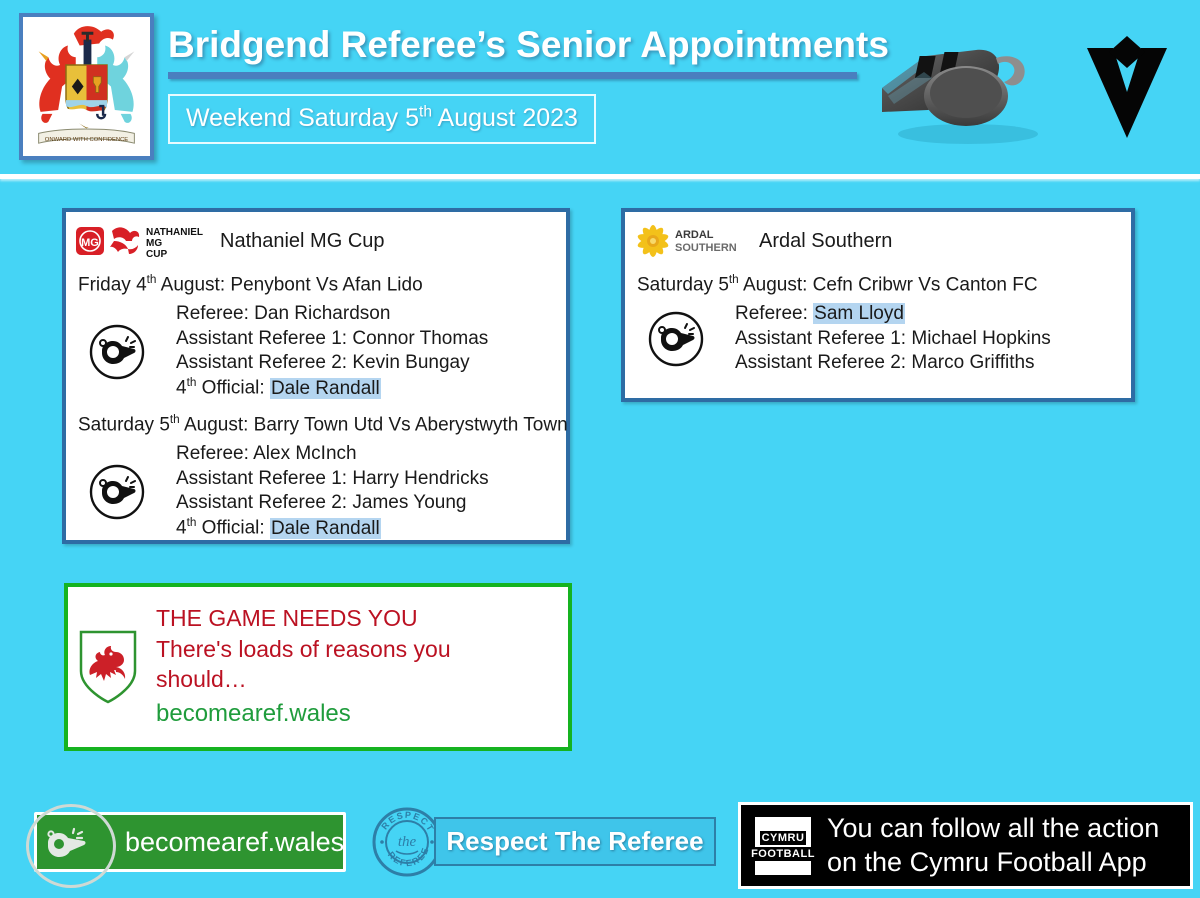  What do you see at coordinates (305, 454) in the screenshot?
I see `official-name: Alex McInch` at bounding box center [305, 454].